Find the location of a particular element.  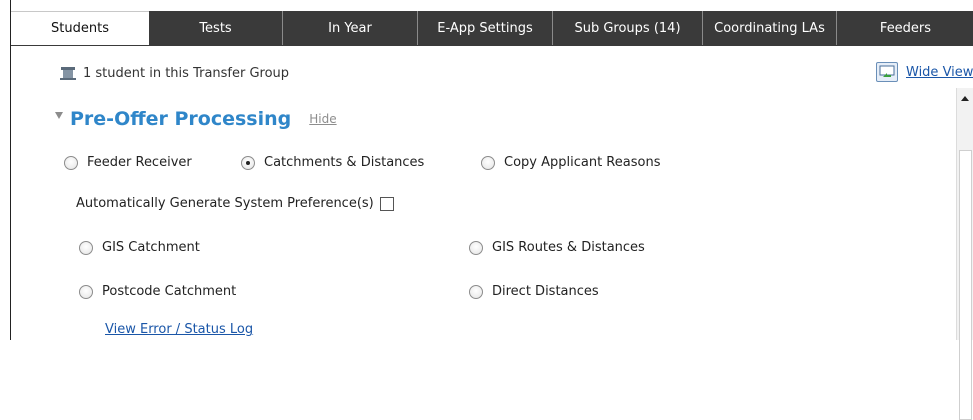

radio-label: Feeder Receiver is located at coordinates (139, 162).